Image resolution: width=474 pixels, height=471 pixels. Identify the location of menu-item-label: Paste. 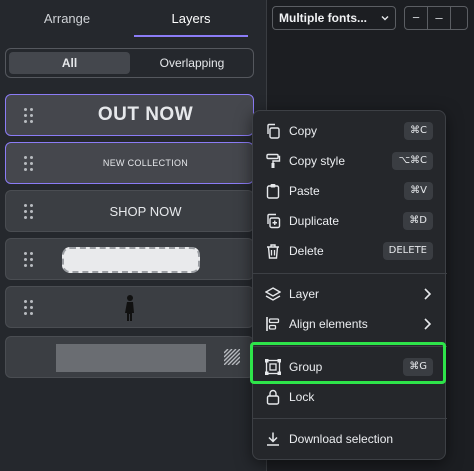
(304, 191).